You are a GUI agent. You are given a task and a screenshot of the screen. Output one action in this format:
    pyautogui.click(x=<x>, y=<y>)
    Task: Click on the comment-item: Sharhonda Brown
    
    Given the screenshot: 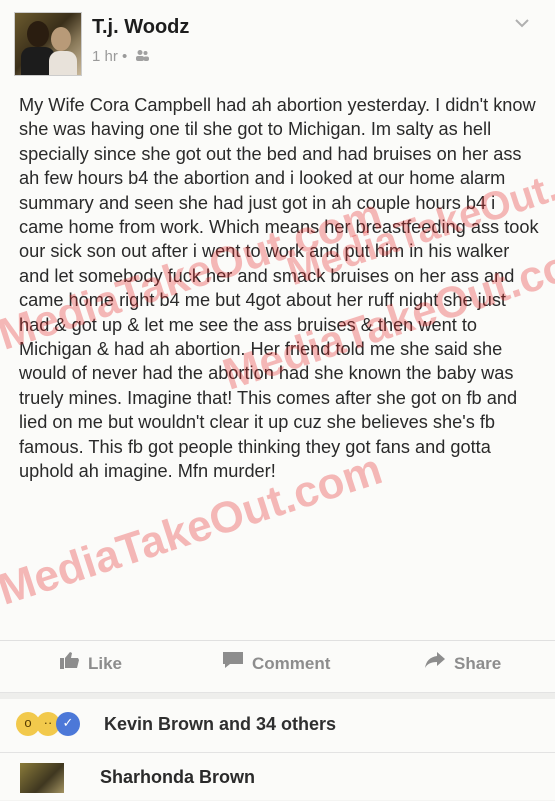 What is the action you would take?
    pyautogui.click(x=277, y=776)
    